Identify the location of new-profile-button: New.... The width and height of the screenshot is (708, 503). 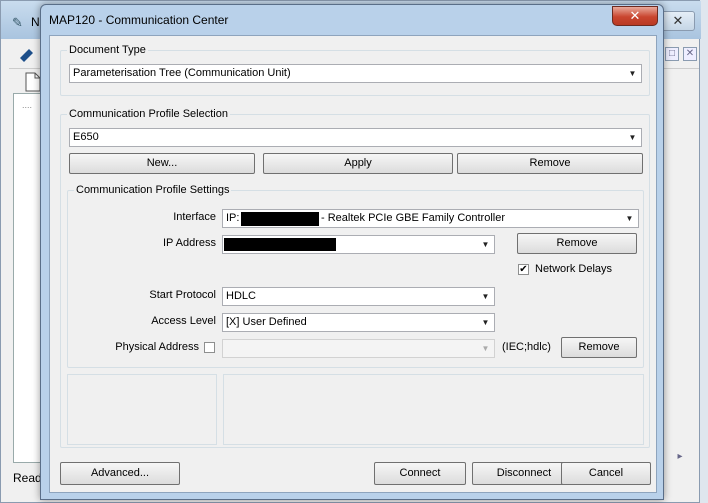
(162, 163).